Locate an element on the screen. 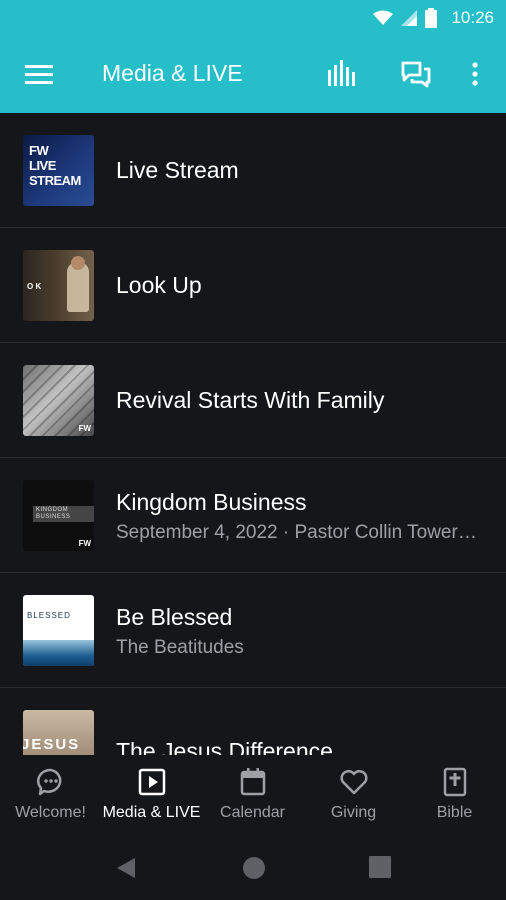  wifi-icon is located at coordinates (383, 17).